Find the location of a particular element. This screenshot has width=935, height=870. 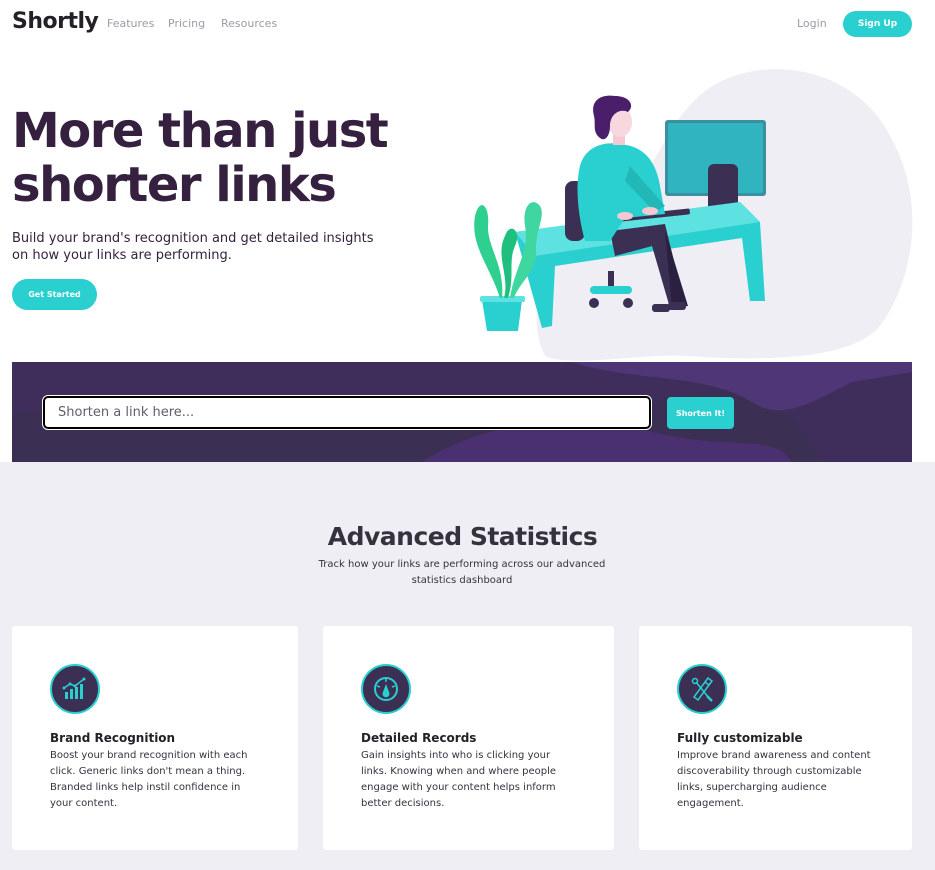

nav-link-features: Features is located at coordinates (130, 23).